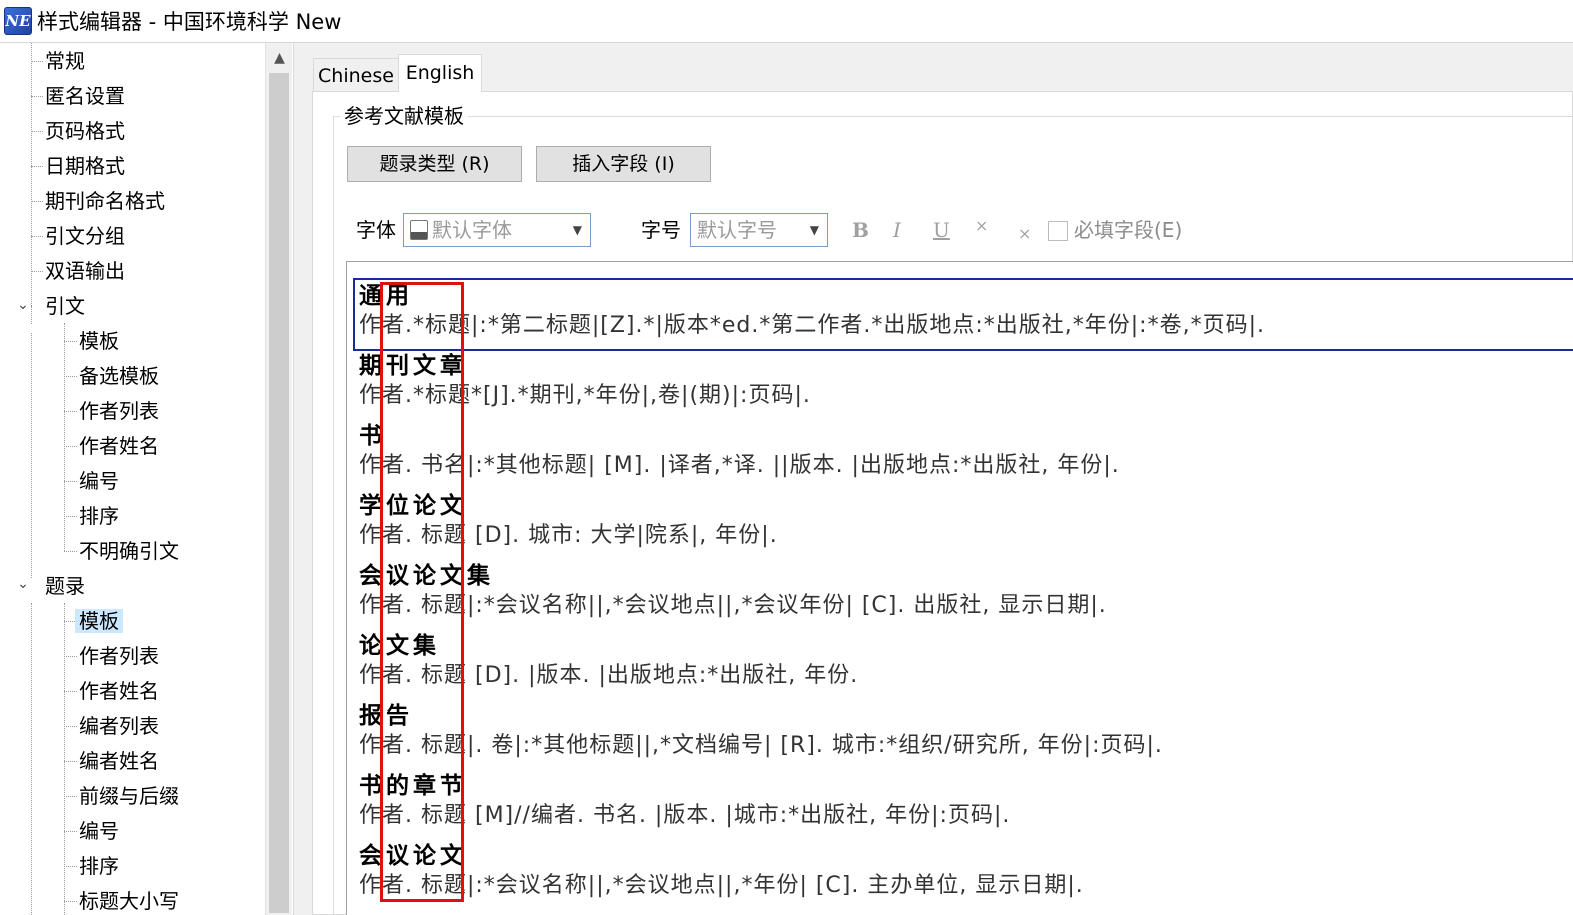 This screenshot has width=1573, height=915. I want to click on tree-item: 前缀与后缀, so click(129, 796).